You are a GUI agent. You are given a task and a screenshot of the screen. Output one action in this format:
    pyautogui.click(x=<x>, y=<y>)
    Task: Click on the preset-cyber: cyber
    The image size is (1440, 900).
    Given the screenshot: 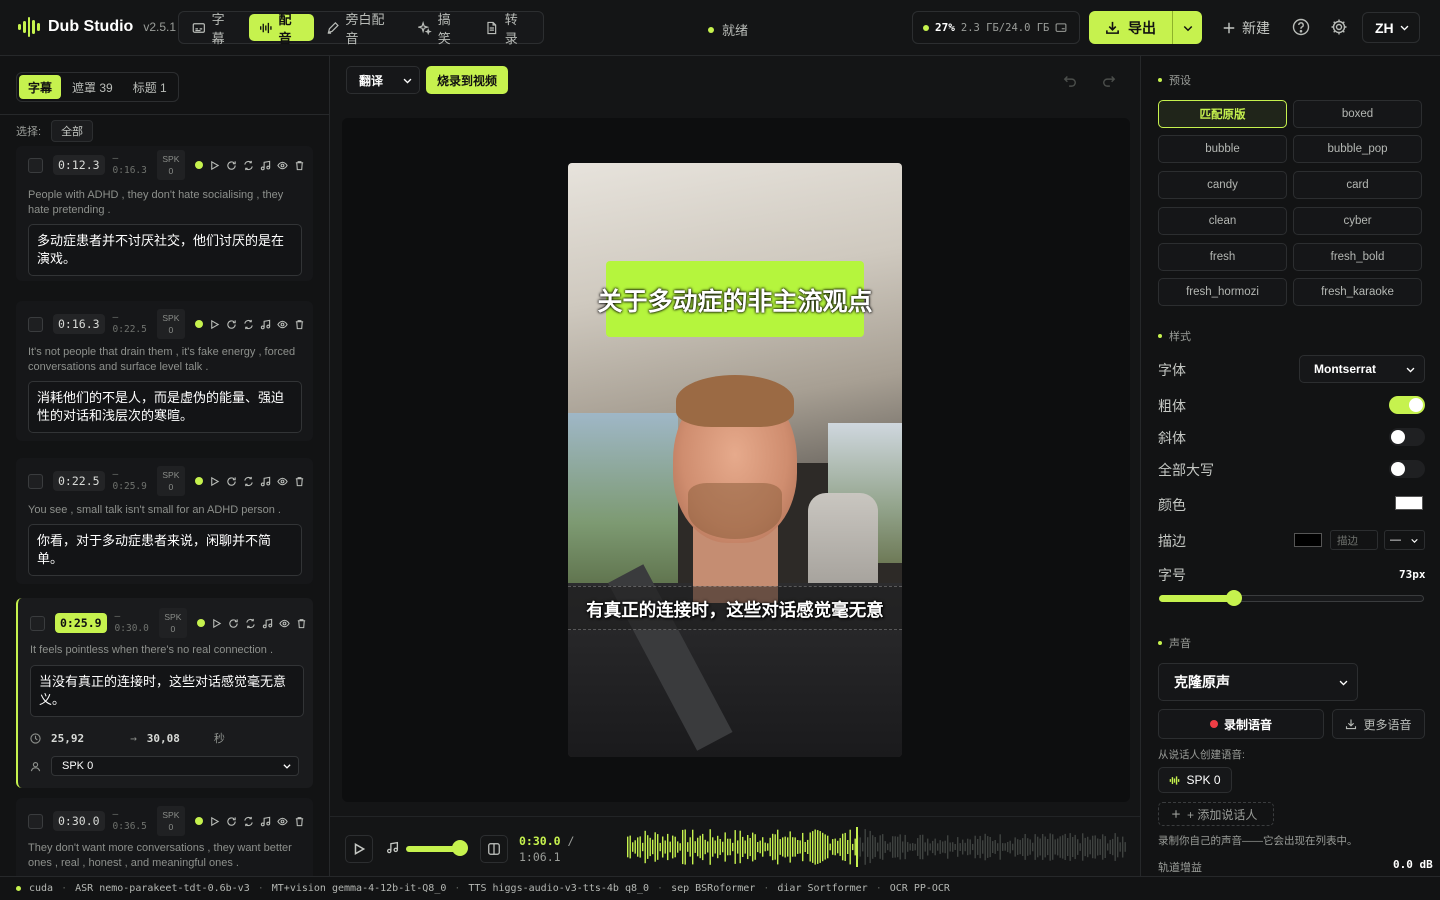 What is the action you would take?
    pyautogui.click(x=1357, y=221)
    